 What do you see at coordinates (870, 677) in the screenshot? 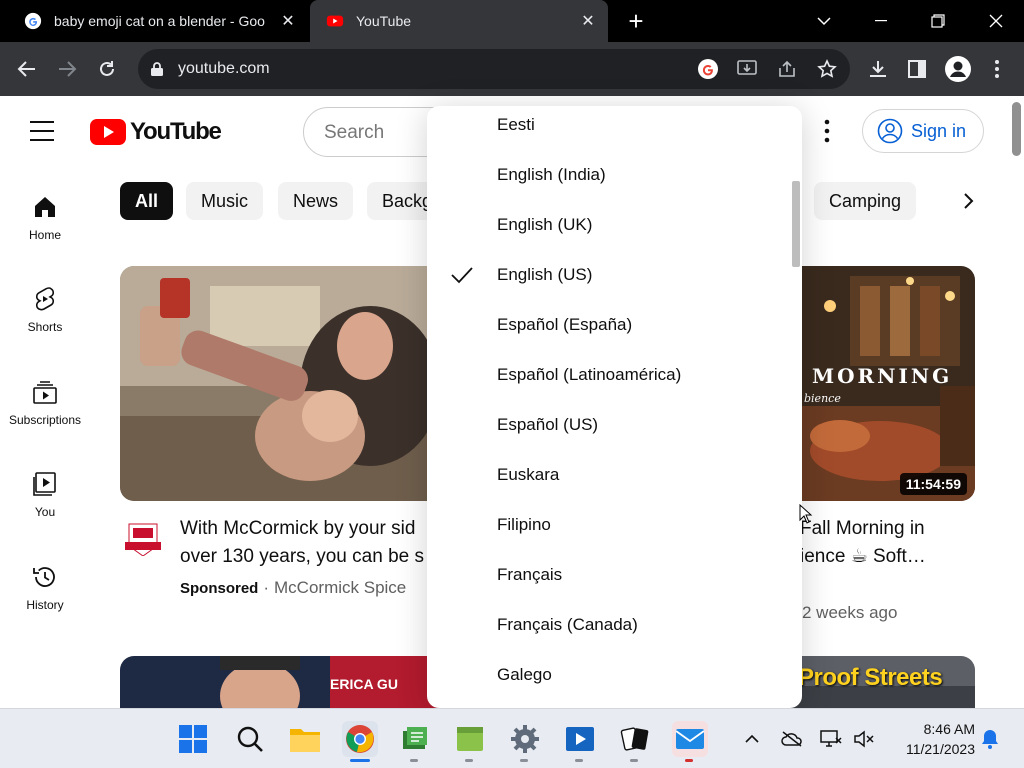
I see `thumbnail-overlay-text: Proof Streets` at bounding box center [870, 677].